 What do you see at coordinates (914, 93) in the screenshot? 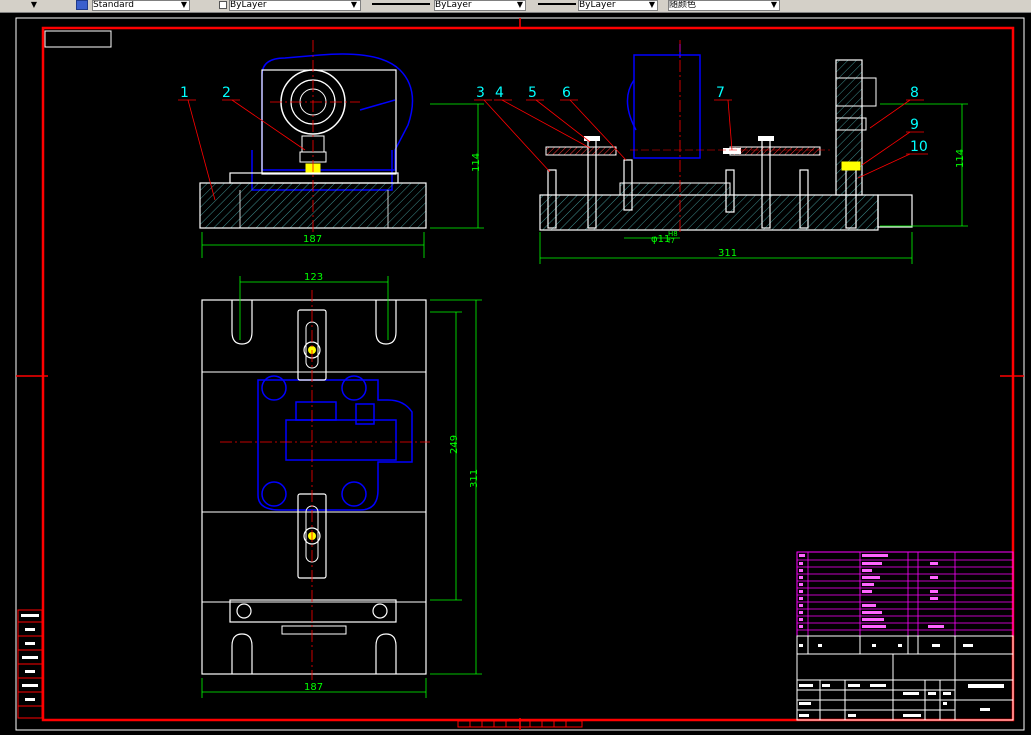
I see `balloon-8: 8` at bounding box center [914, 93].